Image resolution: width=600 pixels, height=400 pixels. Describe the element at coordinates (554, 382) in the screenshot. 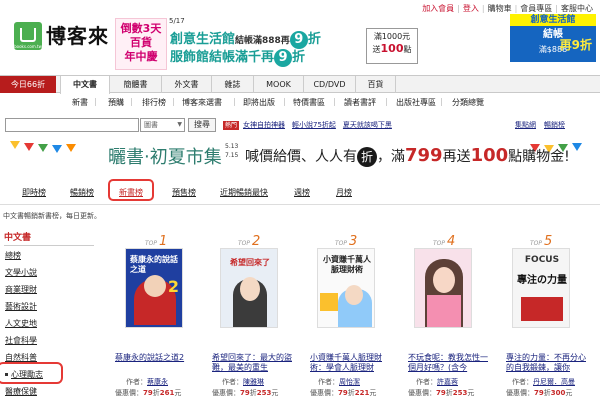

I see `author-link: 丹尼爾．高曼` at that location.